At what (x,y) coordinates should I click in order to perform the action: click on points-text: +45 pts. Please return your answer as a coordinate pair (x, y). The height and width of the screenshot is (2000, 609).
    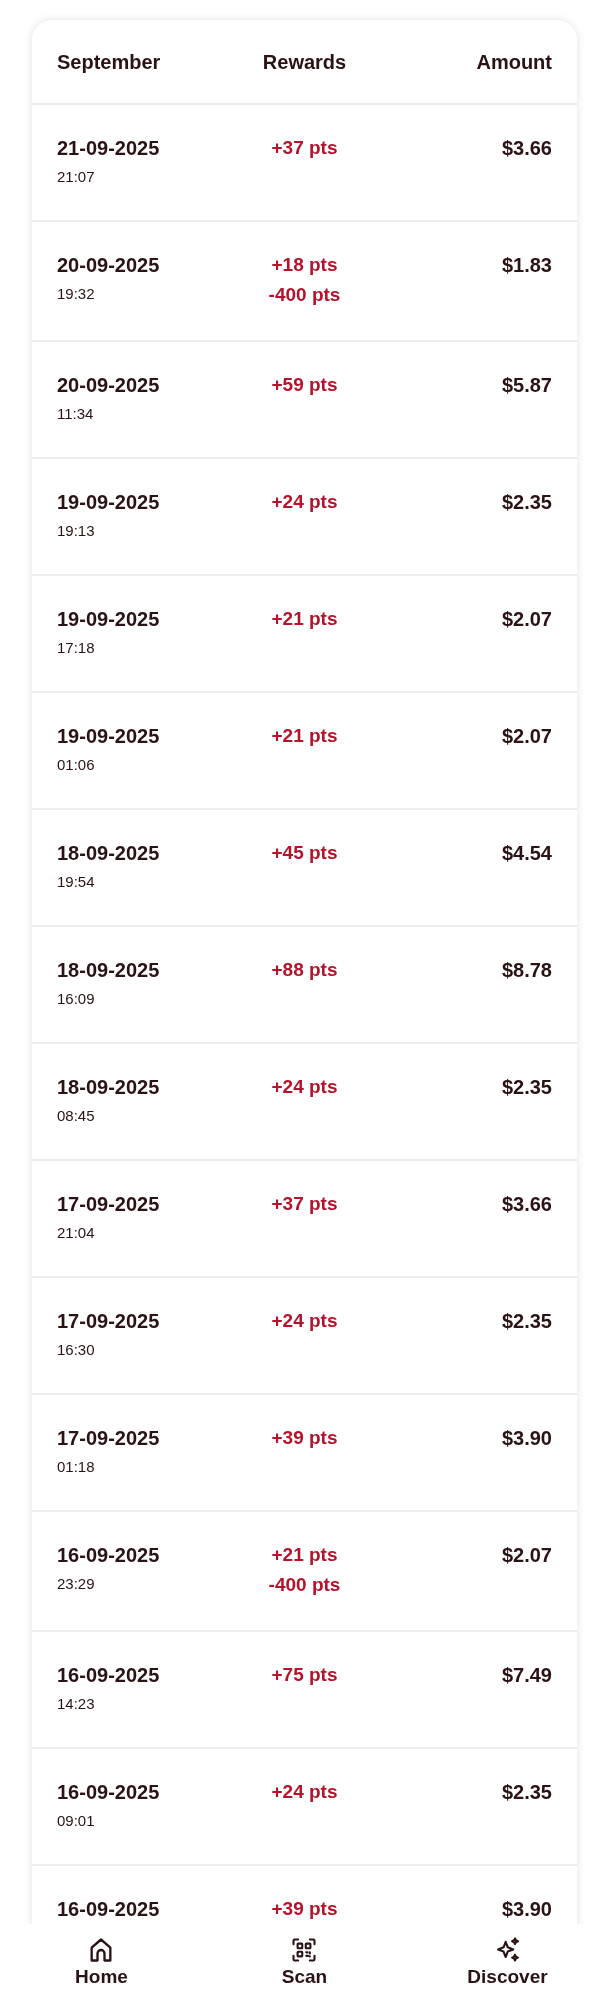
    Looking at the image, I should click on (304, 853).